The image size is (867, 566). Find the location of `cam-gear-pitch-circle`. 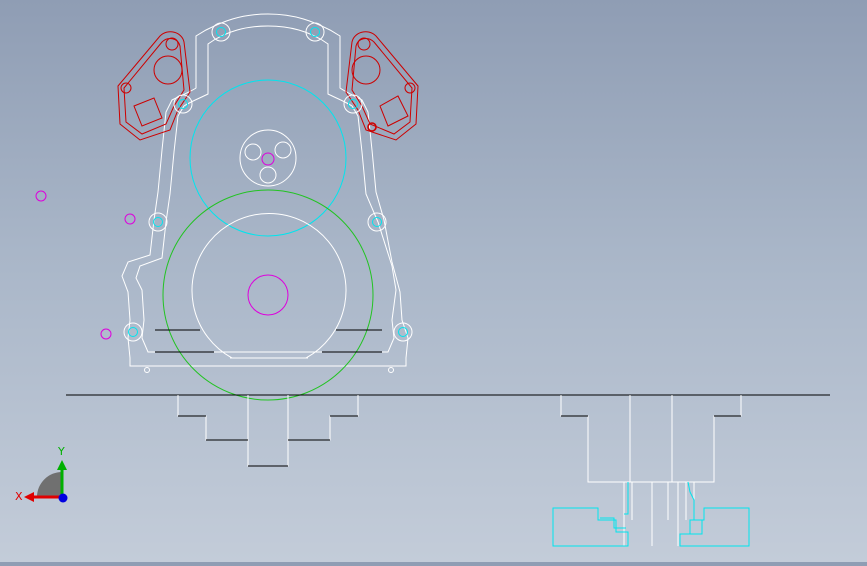

cam-gear-pitch-circle is located at coordinates (268, 158).